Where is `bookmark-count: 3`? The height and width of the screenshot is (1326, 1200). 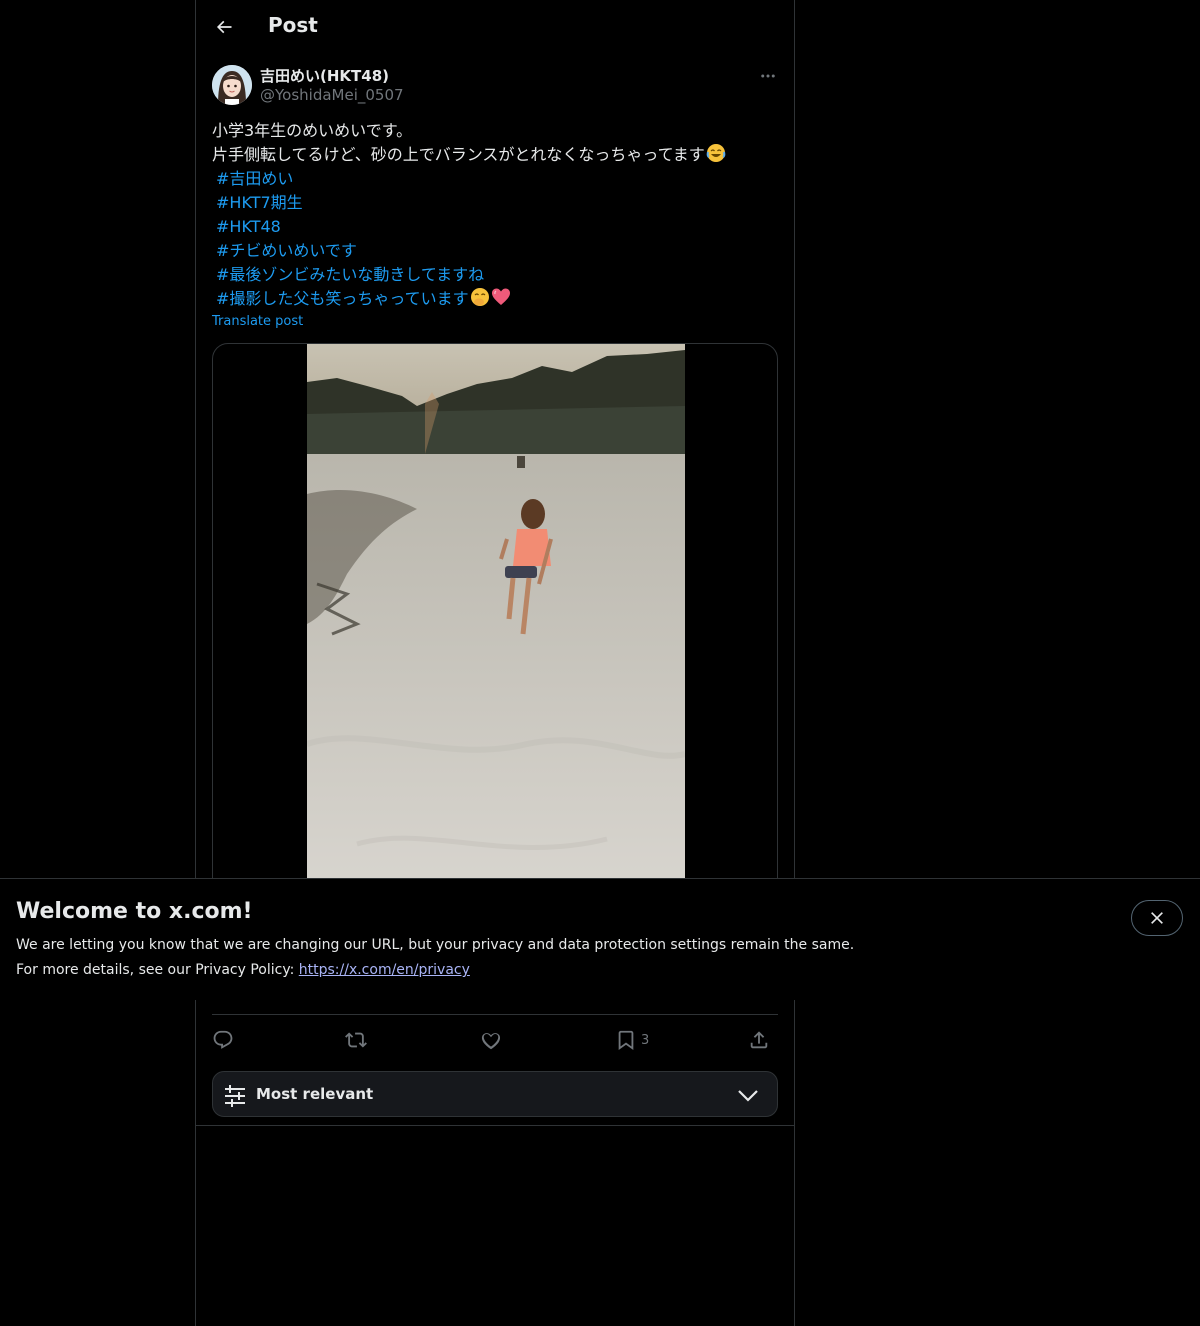 bookmark-count: 3 is located at coordinates (645, 1040).